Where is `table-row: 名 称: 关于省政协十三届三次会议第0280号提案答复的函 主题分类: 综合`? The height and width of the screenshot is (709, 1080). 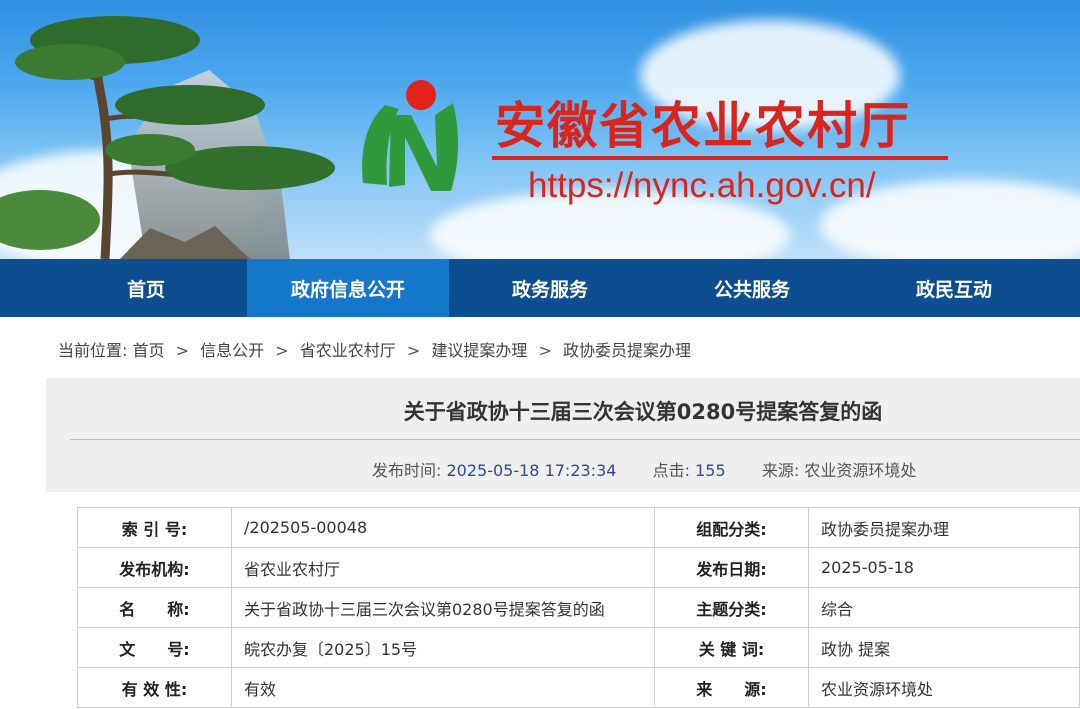
table-row: 名 称: 关于省政协十三届三次会议第0280号提案答复的函 主题分类: 综合 is located at coordinates (578, 607).